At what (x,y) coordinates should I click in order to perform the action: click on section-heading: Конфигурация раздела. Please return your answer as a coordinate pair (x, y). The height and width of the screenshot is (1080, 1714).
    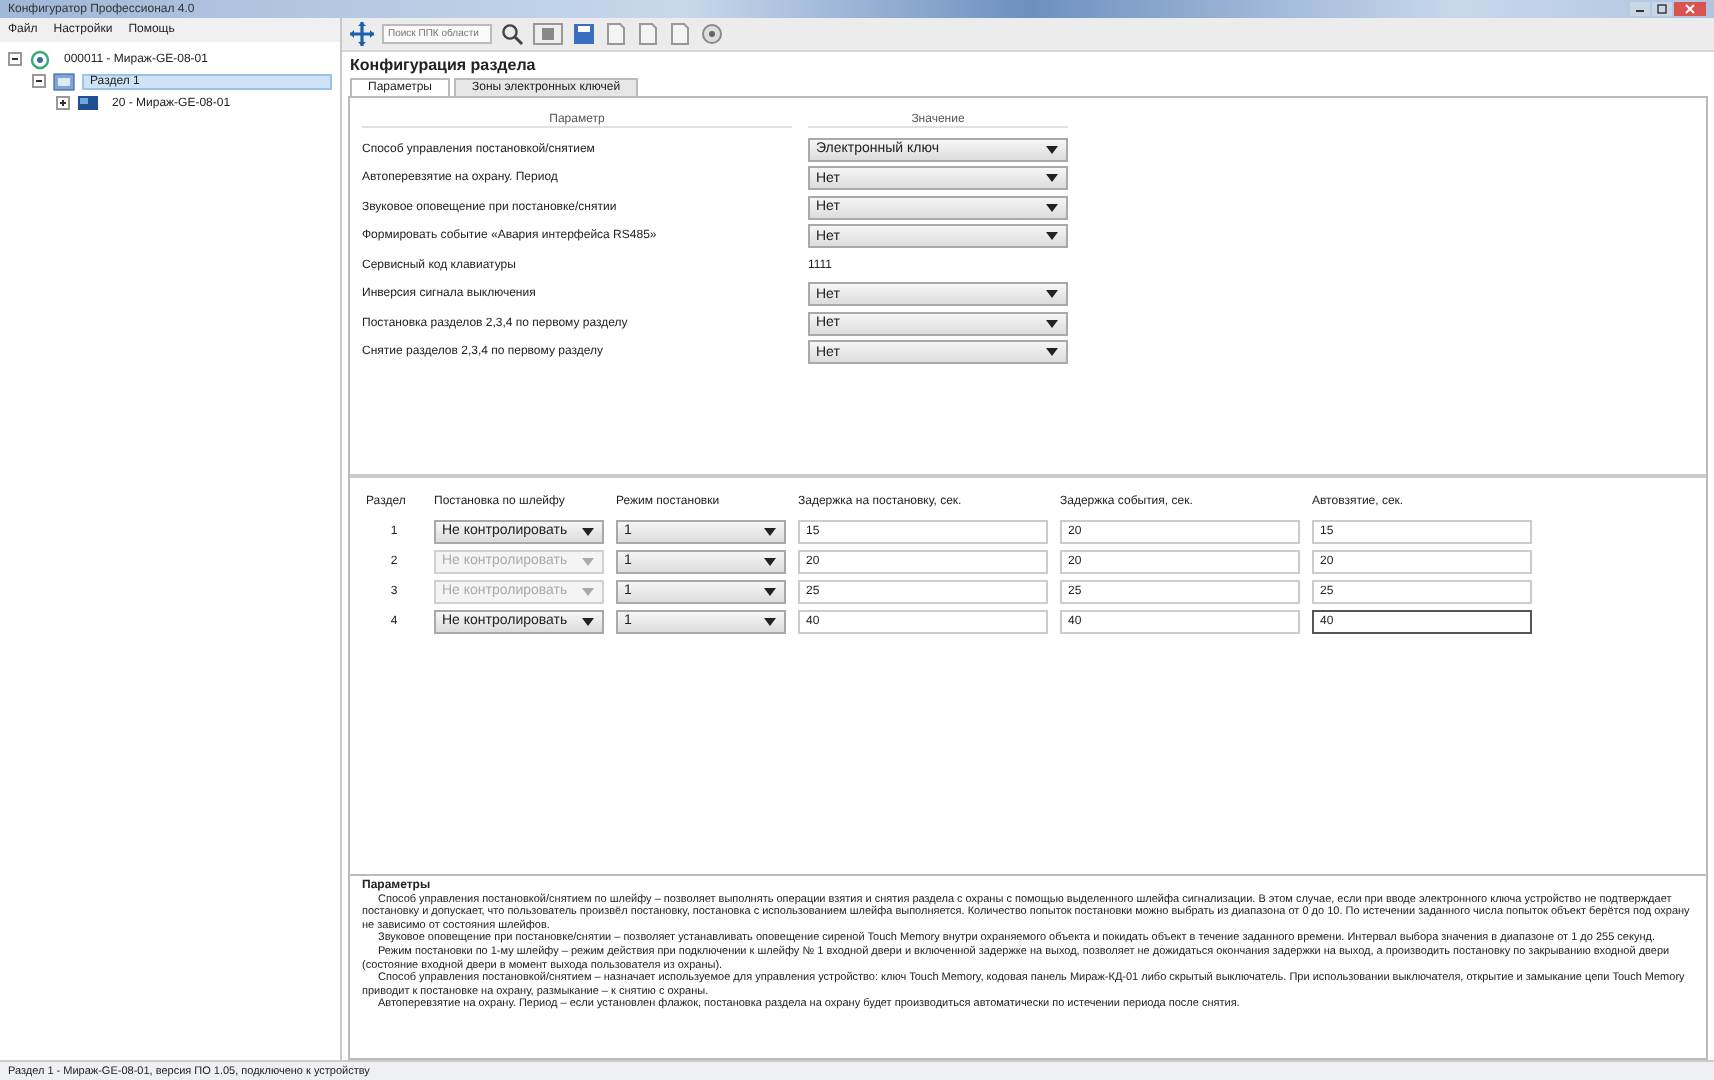
    Looking at the image, I should click on (444, 65).